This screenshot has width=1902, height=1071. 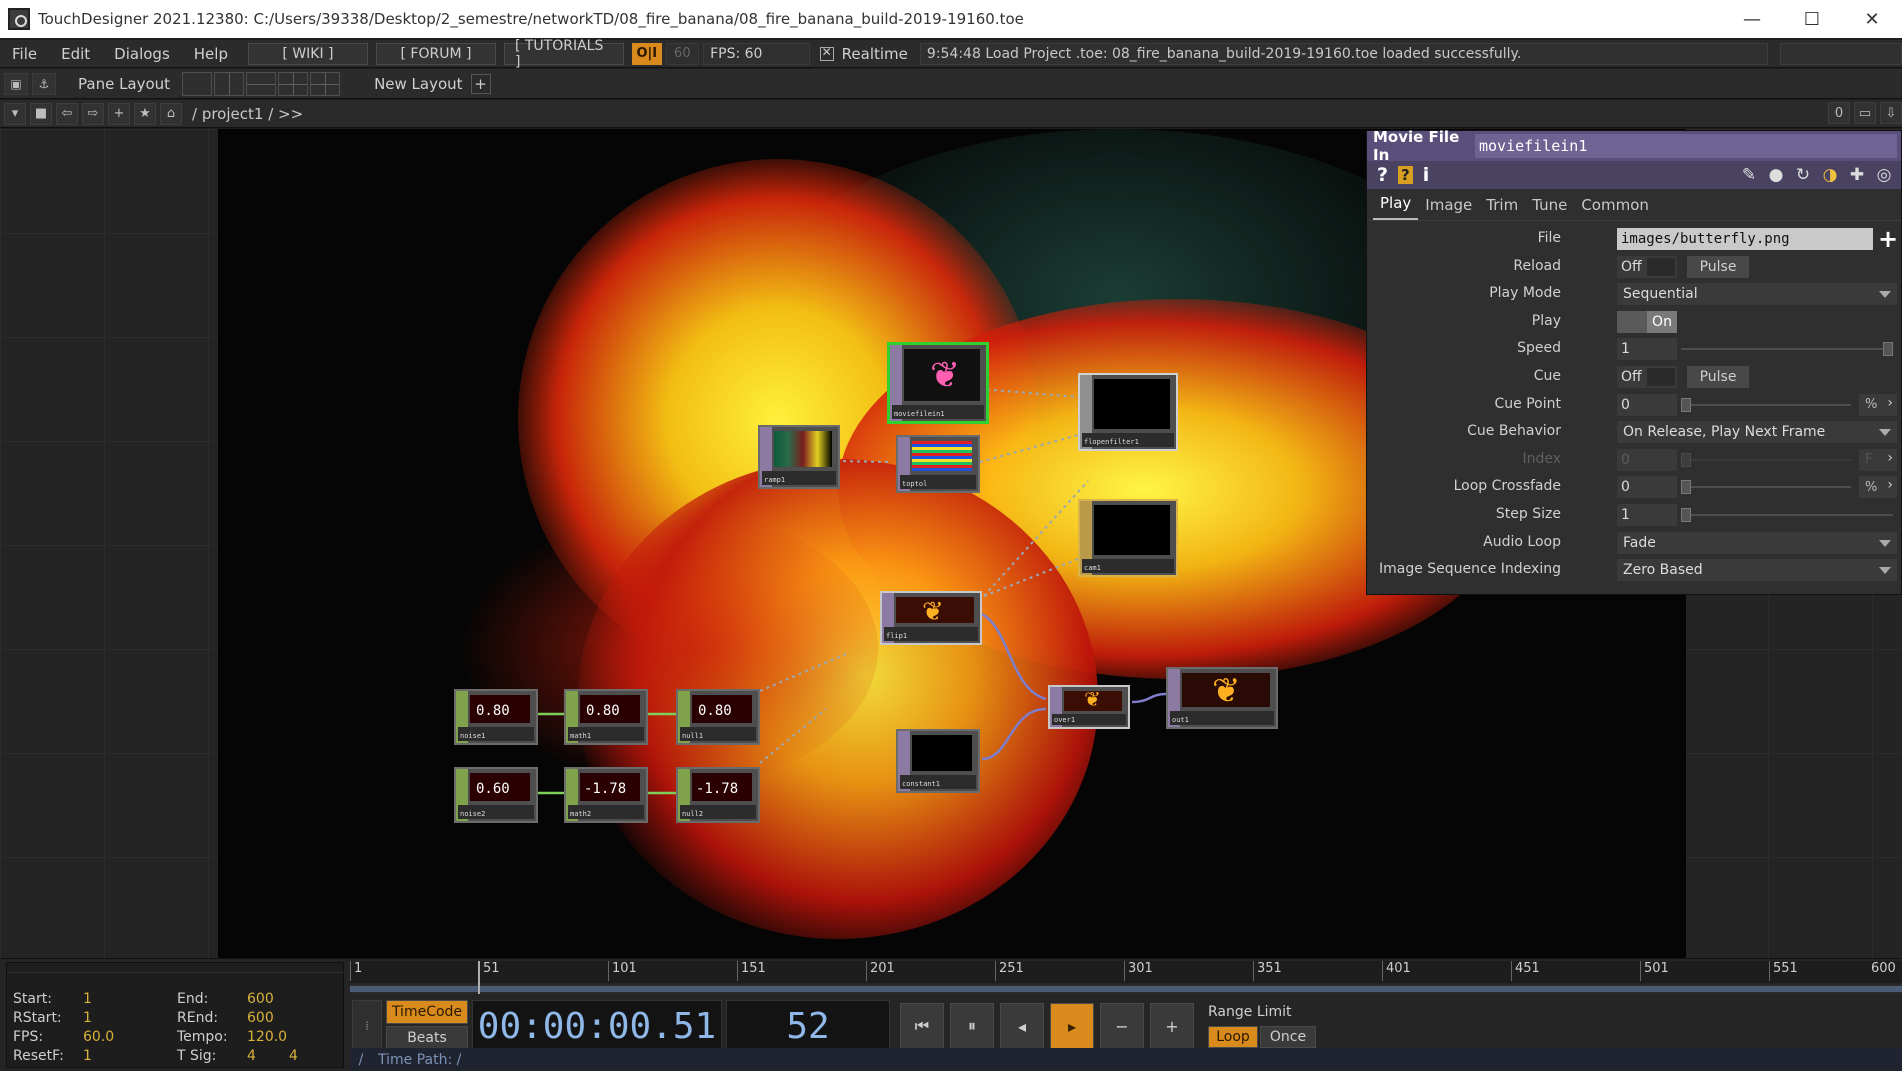 I want to click on home-icon: ⌂, so click(x=171, y=113).